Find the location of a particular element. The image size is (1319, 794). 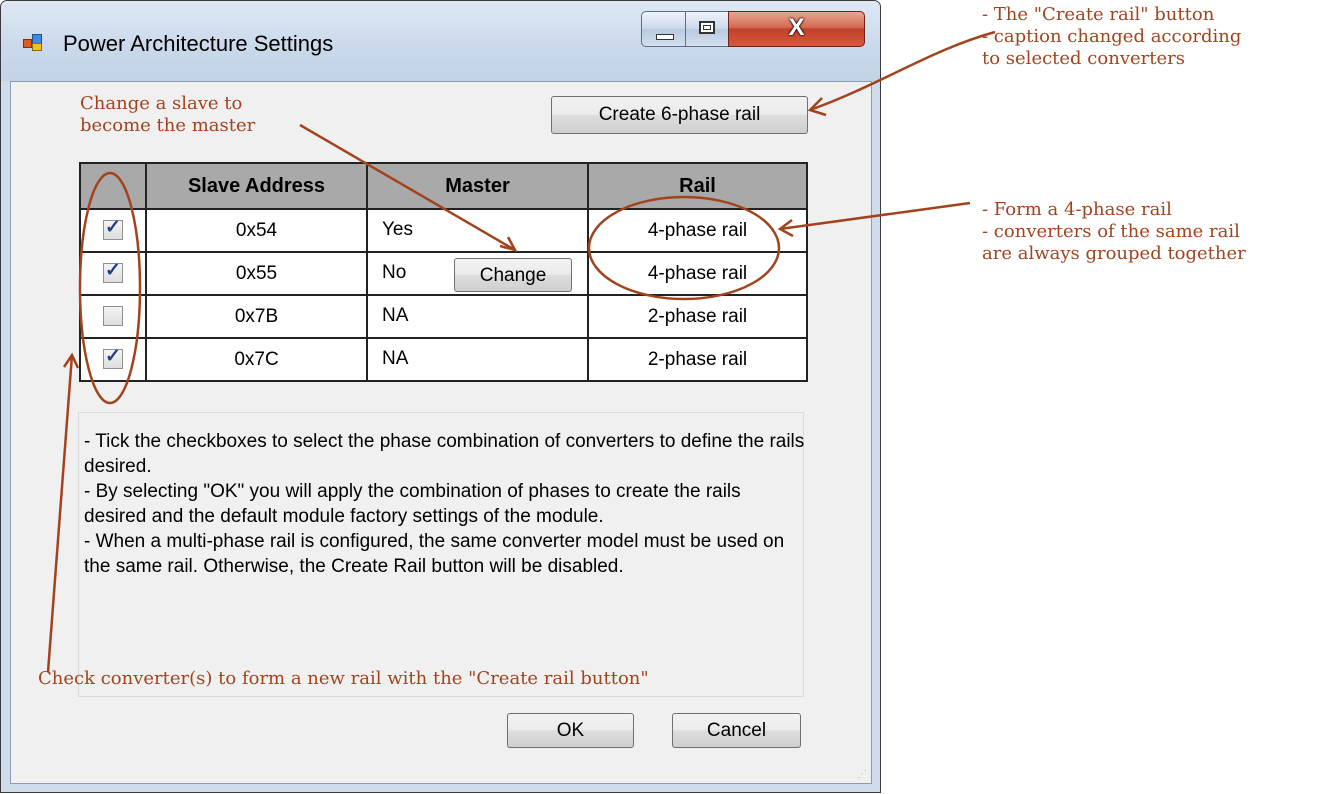

create-rail-arrow is located at coordinates (902, 71).